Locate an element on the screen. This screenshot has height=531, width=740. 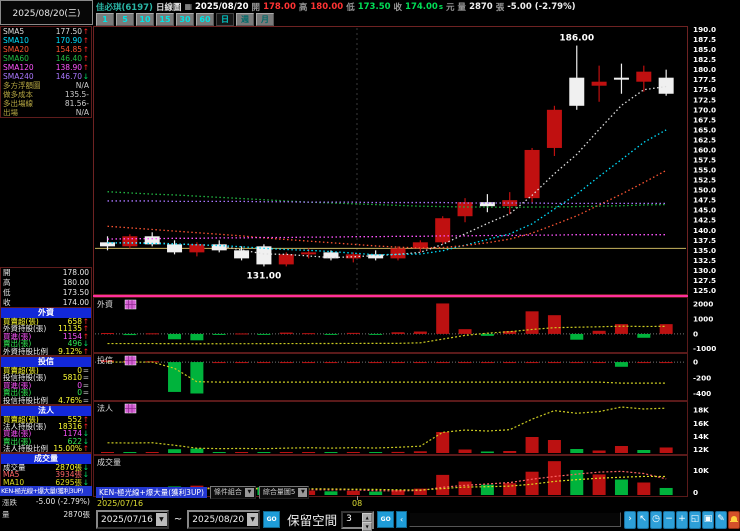
period-button-5: 5 is located at coordinates (125, 19).